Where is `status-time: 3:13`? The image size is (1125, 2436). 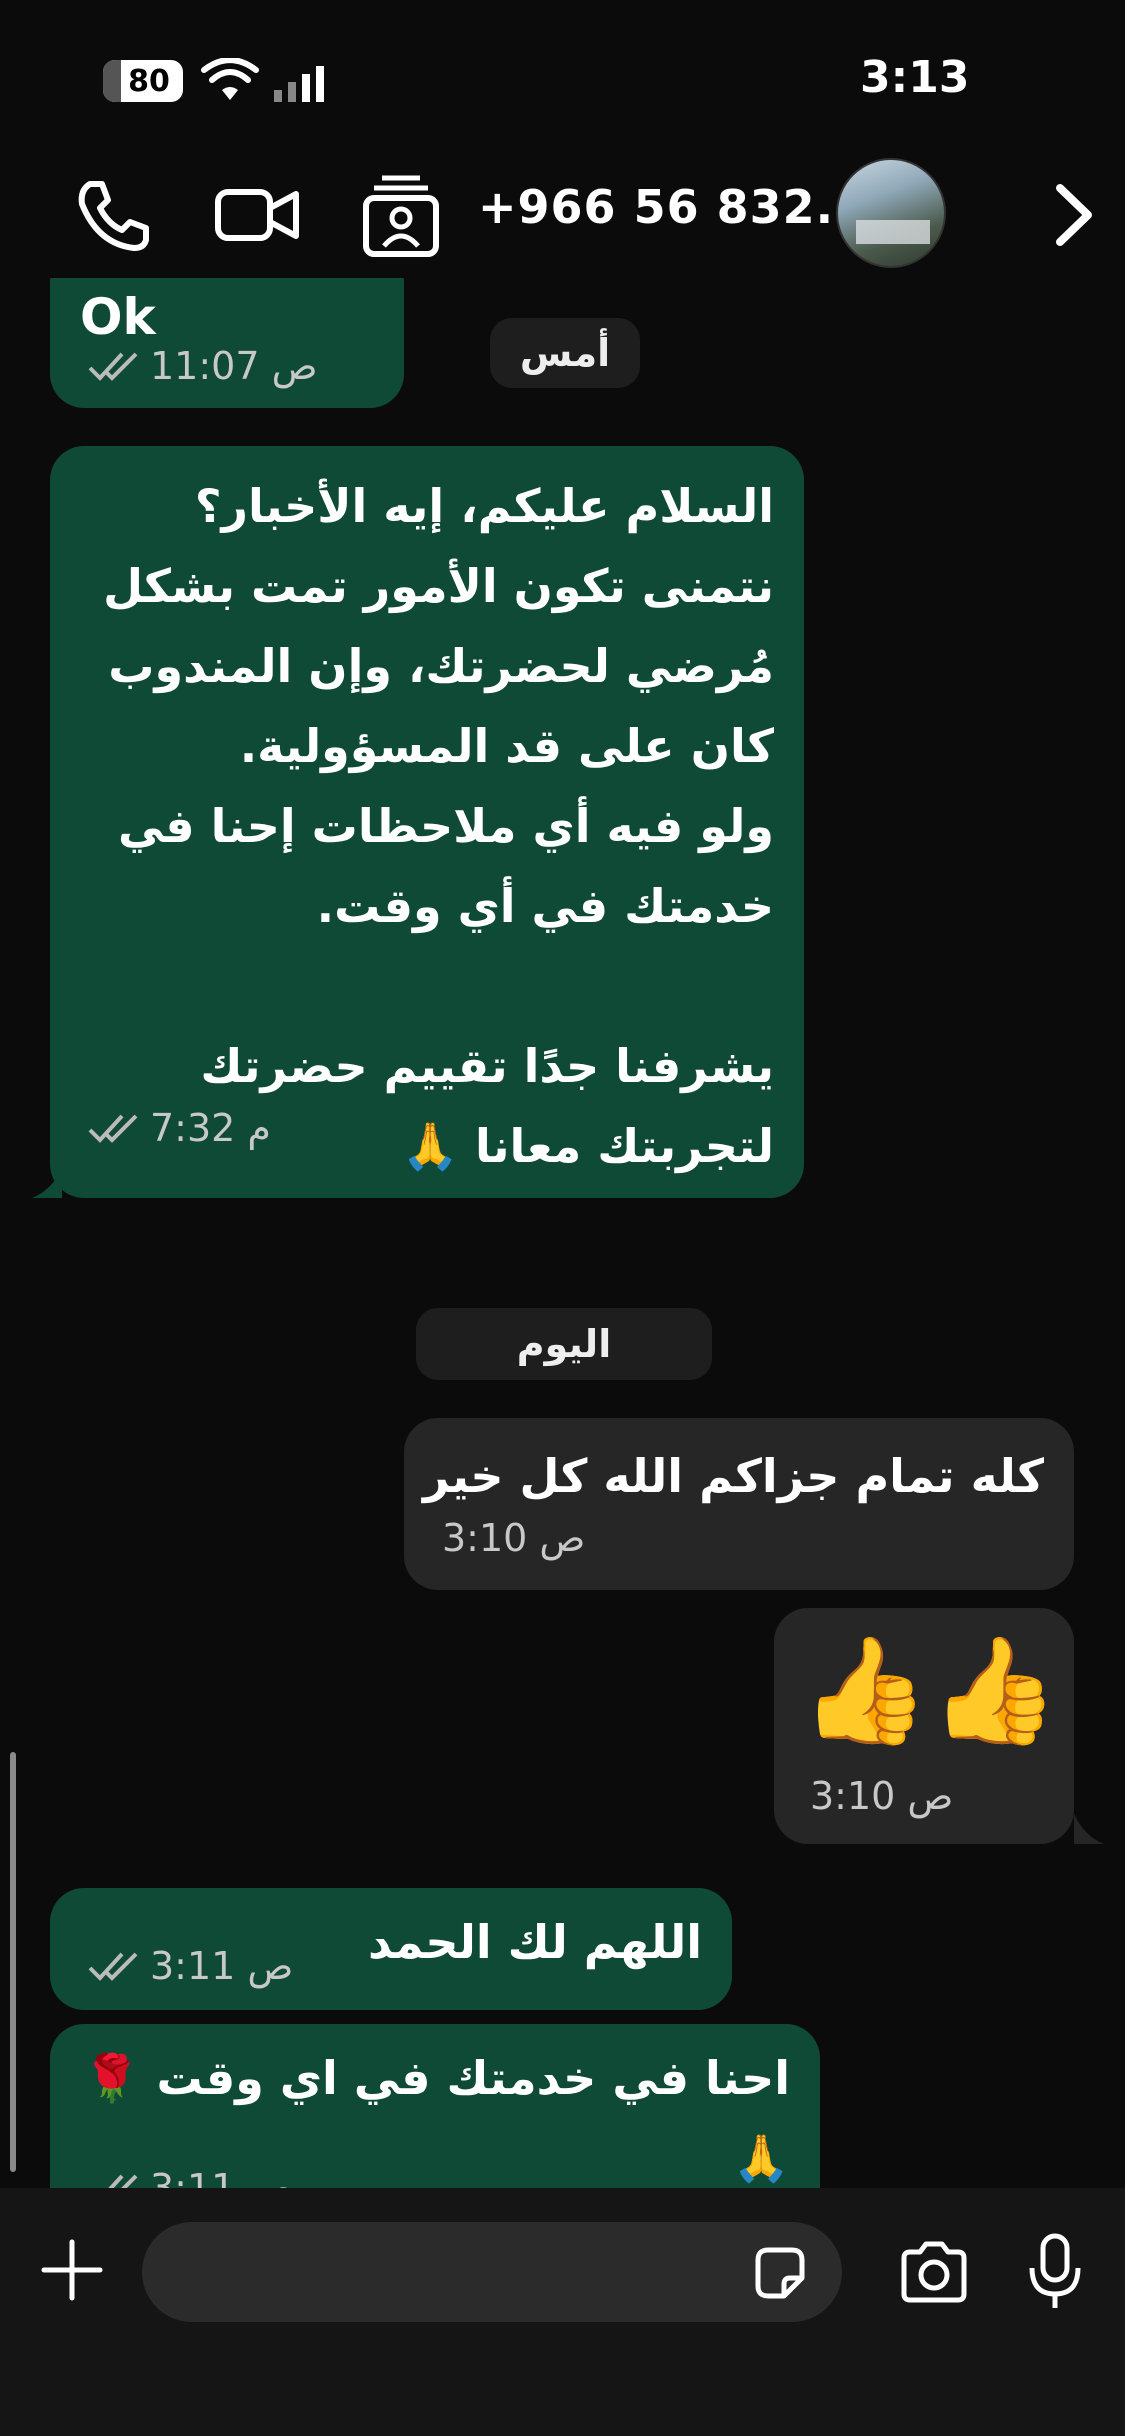
status-time: 3:13 is located at coordinates (915, 77).